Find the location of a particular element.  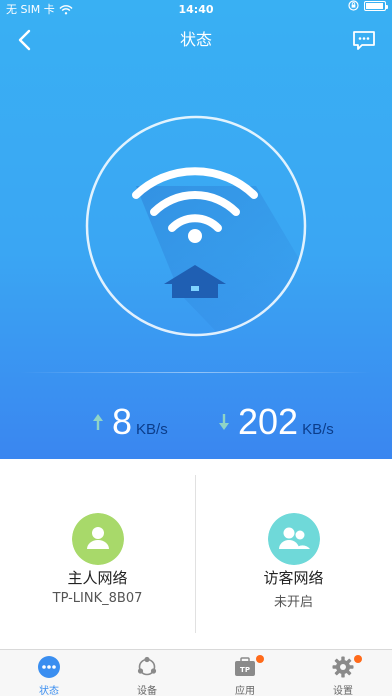

guest-network-card: 访客网络 未开启 is located at coordinates (293, 554).